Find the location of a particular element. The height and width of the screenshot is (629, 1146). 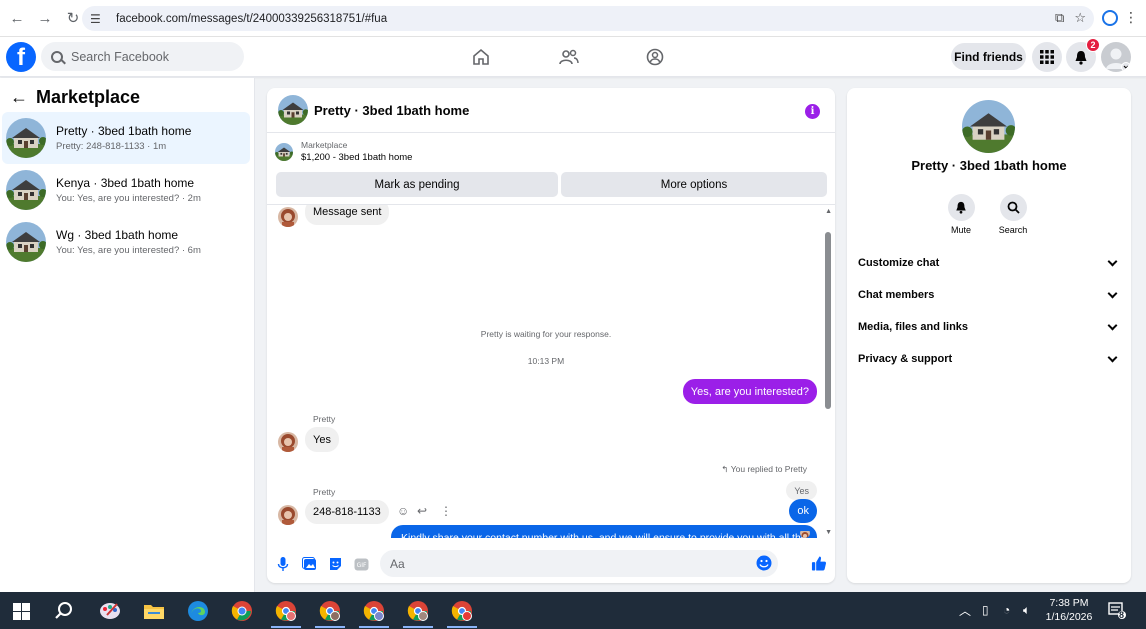

chat-title: Pretty · 3bed 1bath home is located at coordinates (391, 110).